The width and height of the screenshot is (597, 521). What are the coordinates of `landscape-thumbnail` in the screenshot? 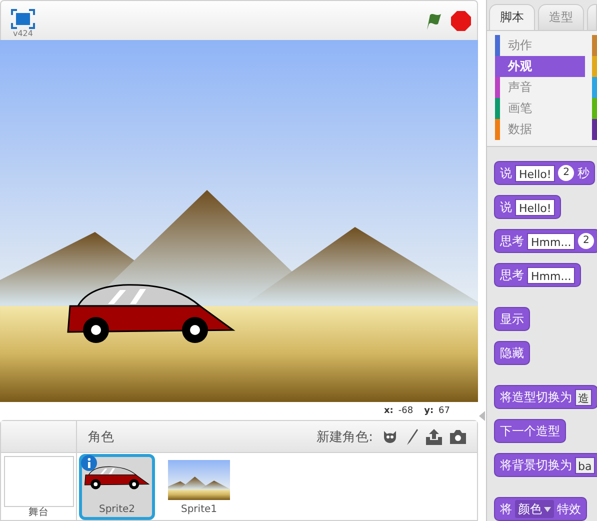 It's located at (199, 480).